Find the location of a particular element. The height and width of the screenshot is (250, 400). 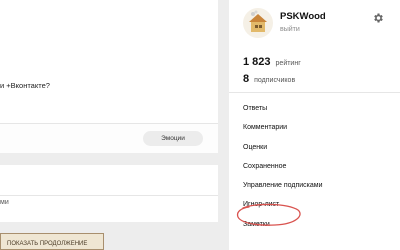

menu-item-answers: Ответы is located at coordinates (283, 112).